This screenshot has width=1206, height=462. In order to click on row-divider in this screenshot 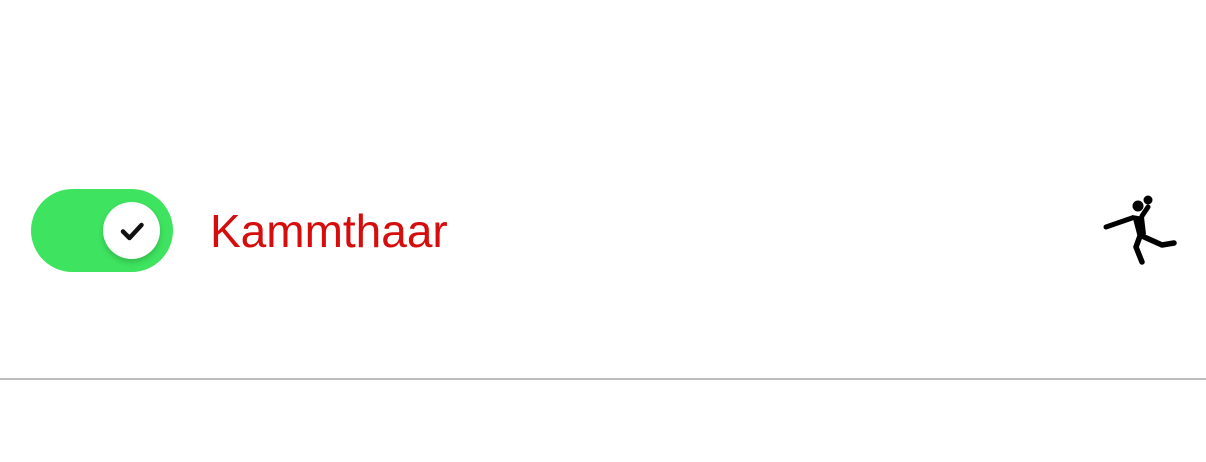, I will do `click(603, 379)`.